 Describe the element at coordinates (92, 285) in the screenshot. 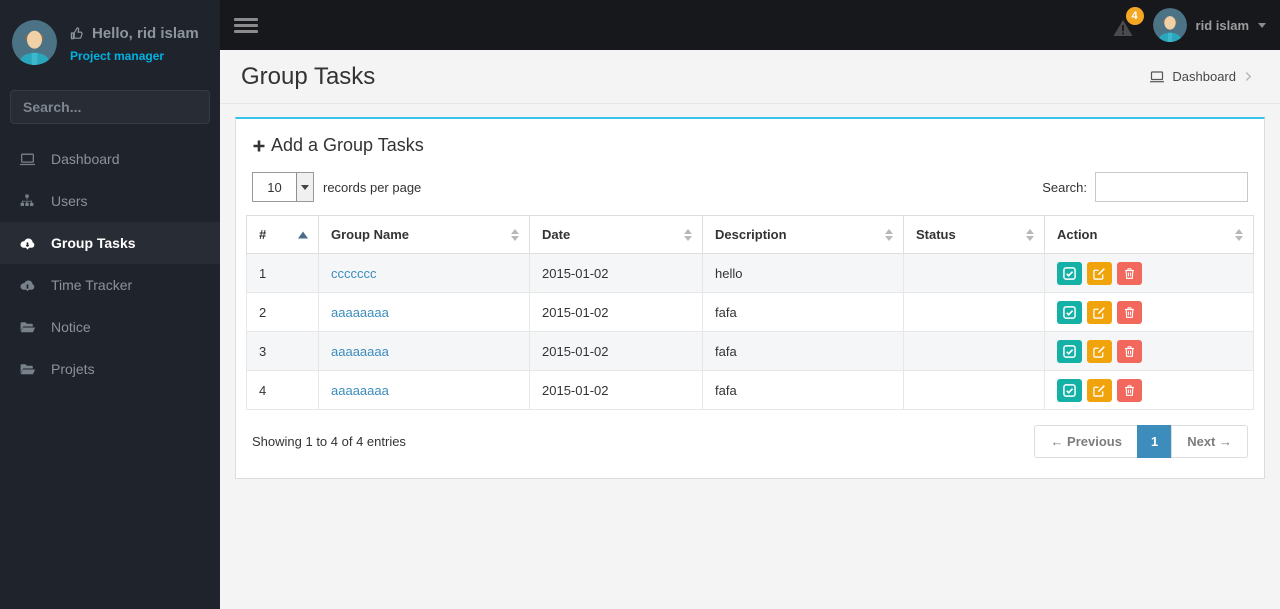

I see `sidebar-item-label: Time Tracker` at that location.